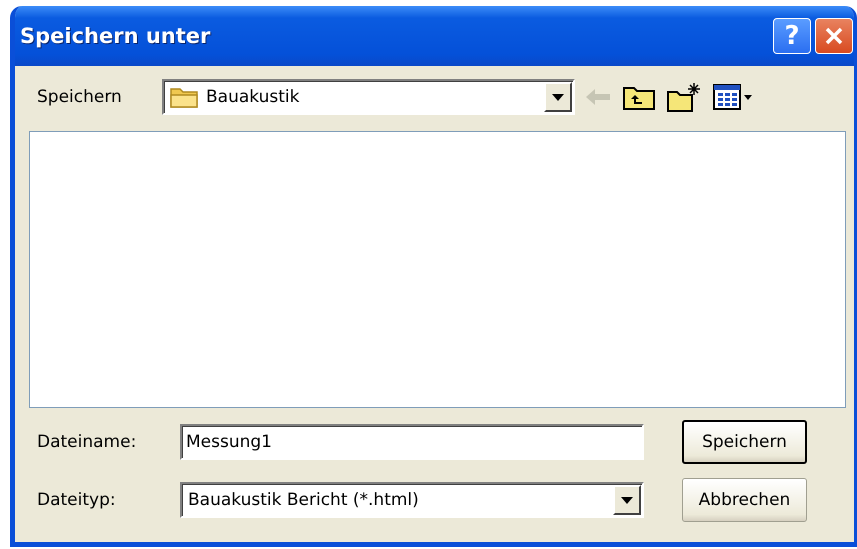  I want to click on new-folder-button, so click(684, 97).